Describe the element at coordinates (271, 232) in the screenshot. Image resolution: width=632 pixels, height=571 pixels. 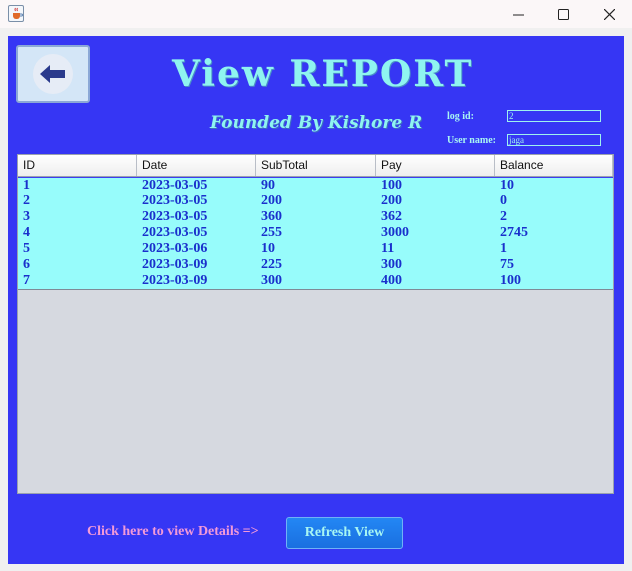
I see `cell-subtotal: 255` at that location.